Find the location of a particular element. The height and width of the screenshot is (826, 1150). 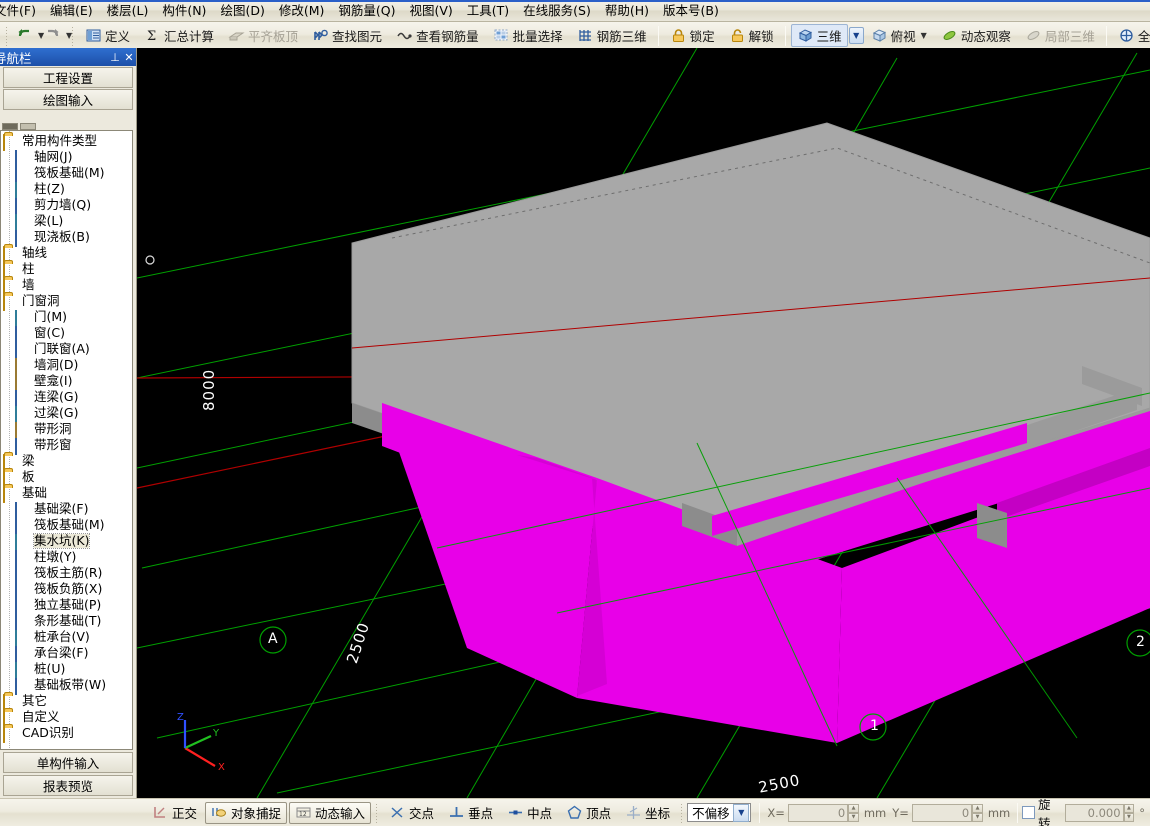

tree-item: 门(M) is located at coordinates (66, 318).